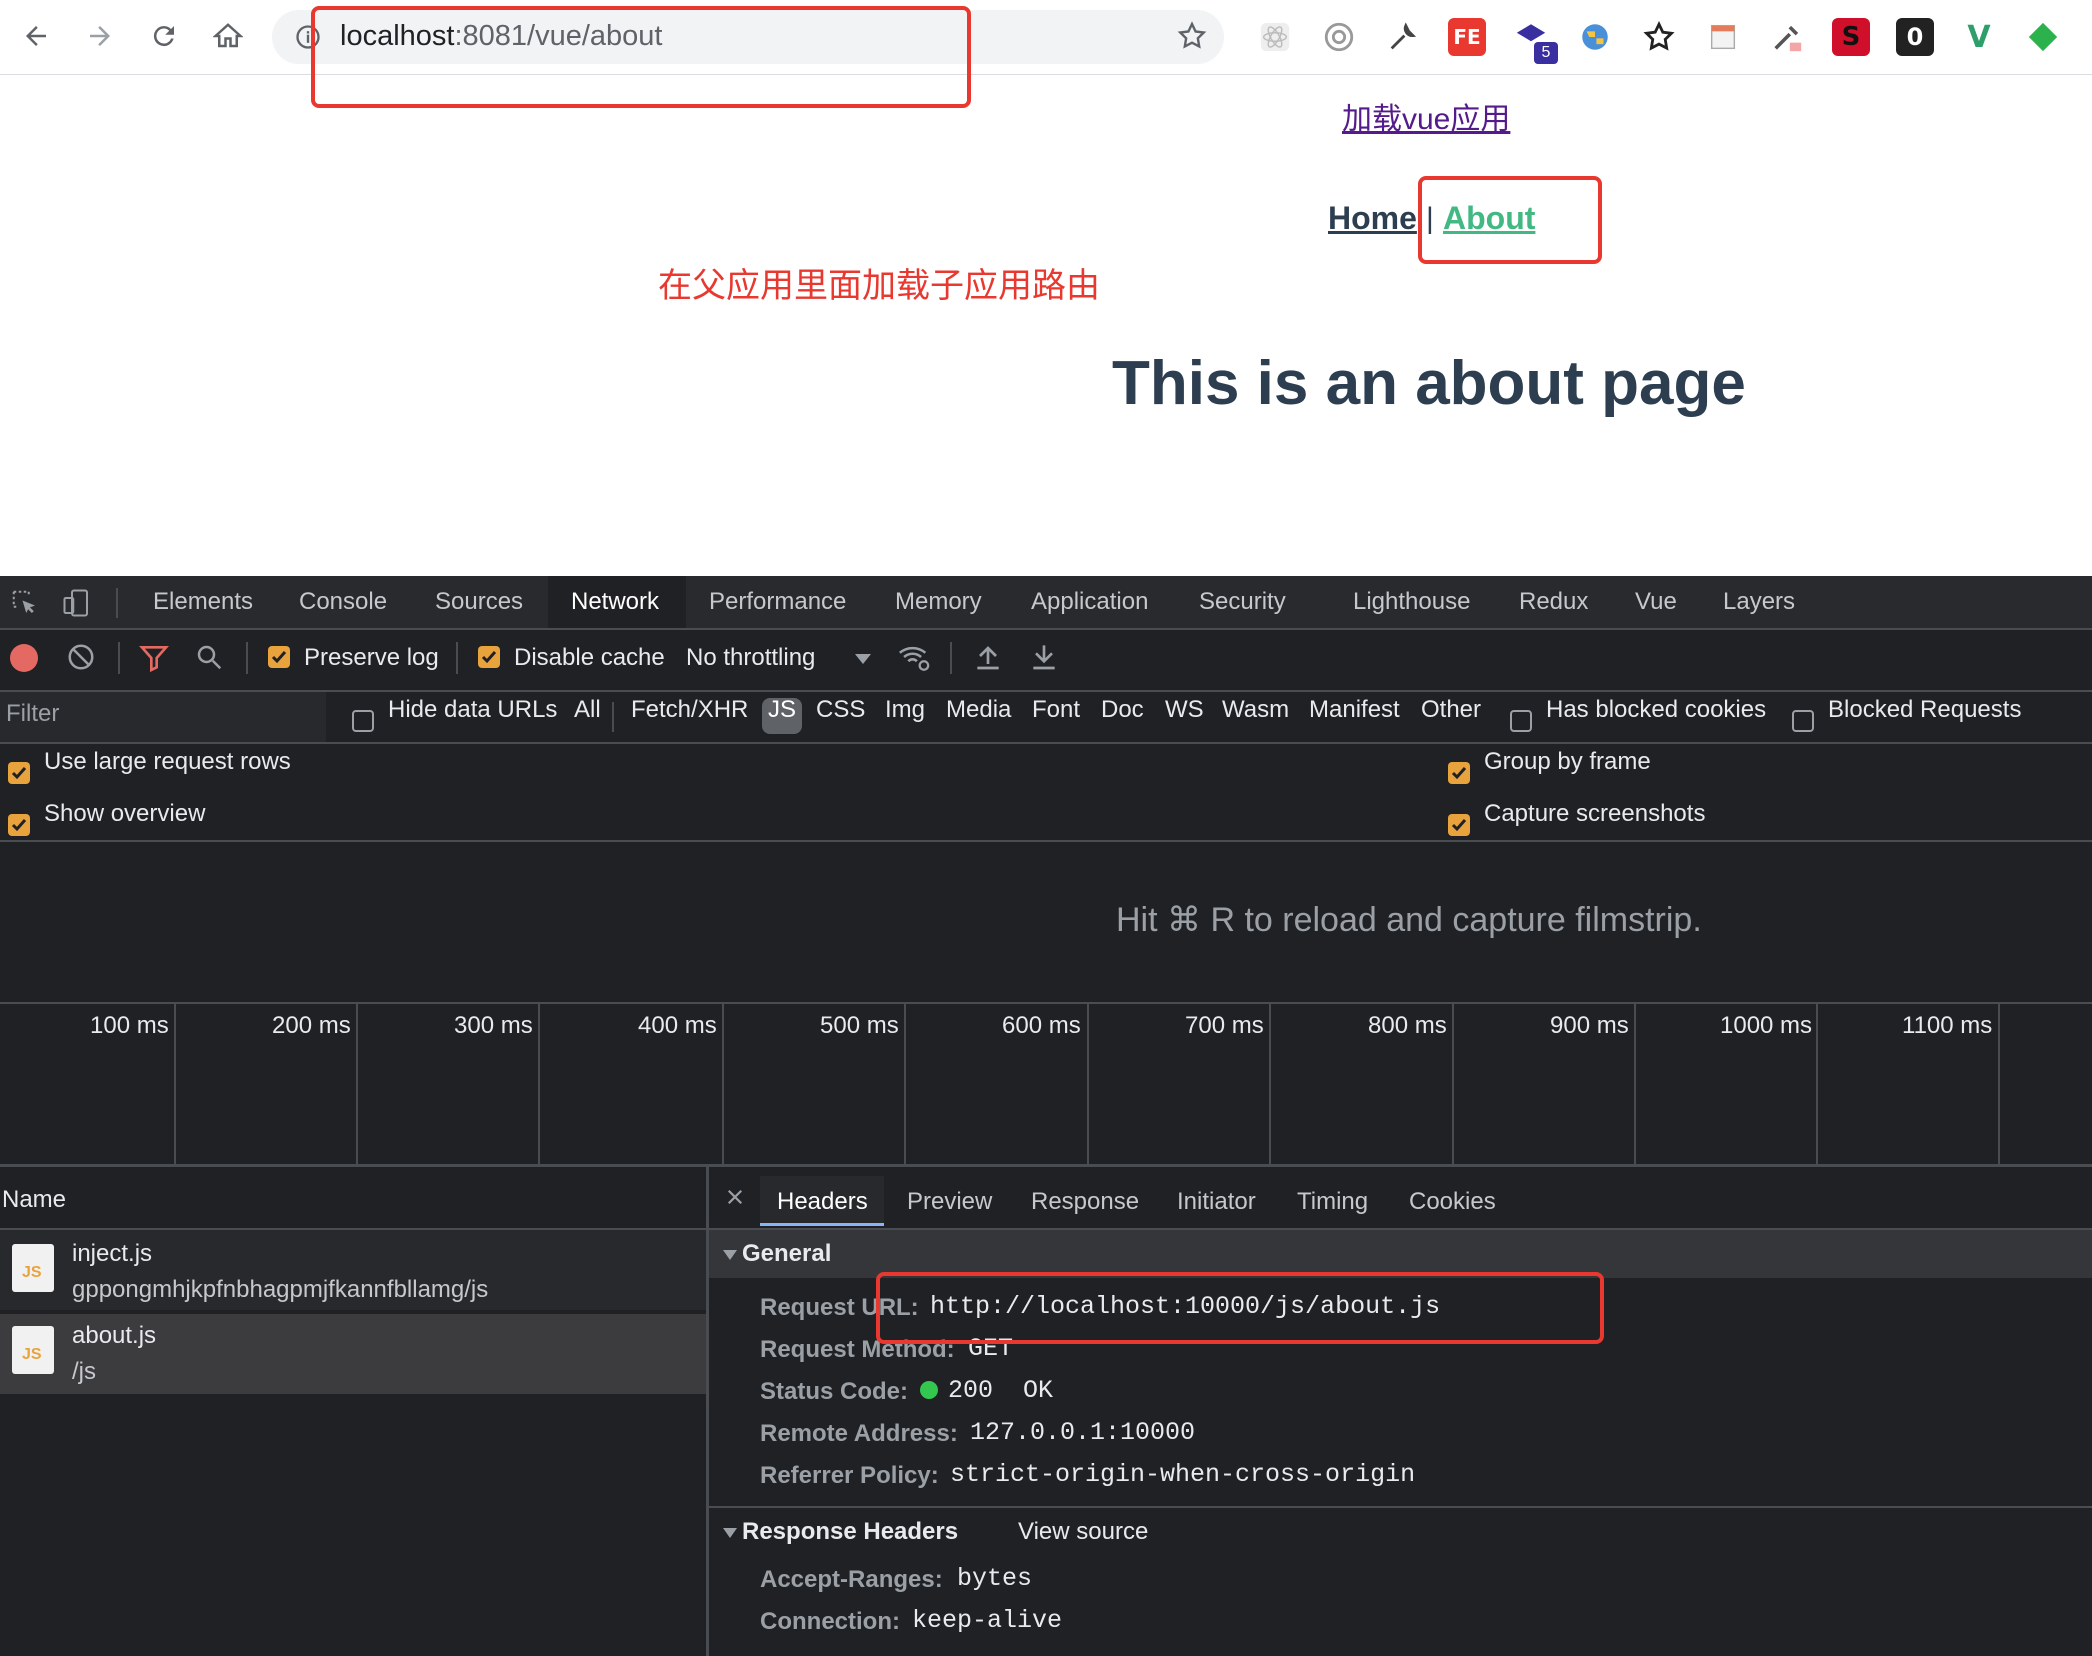  Describe the element at coordinates (1085, 1202) in the screenshot. I see `detail-tab-response: Response` at that location.